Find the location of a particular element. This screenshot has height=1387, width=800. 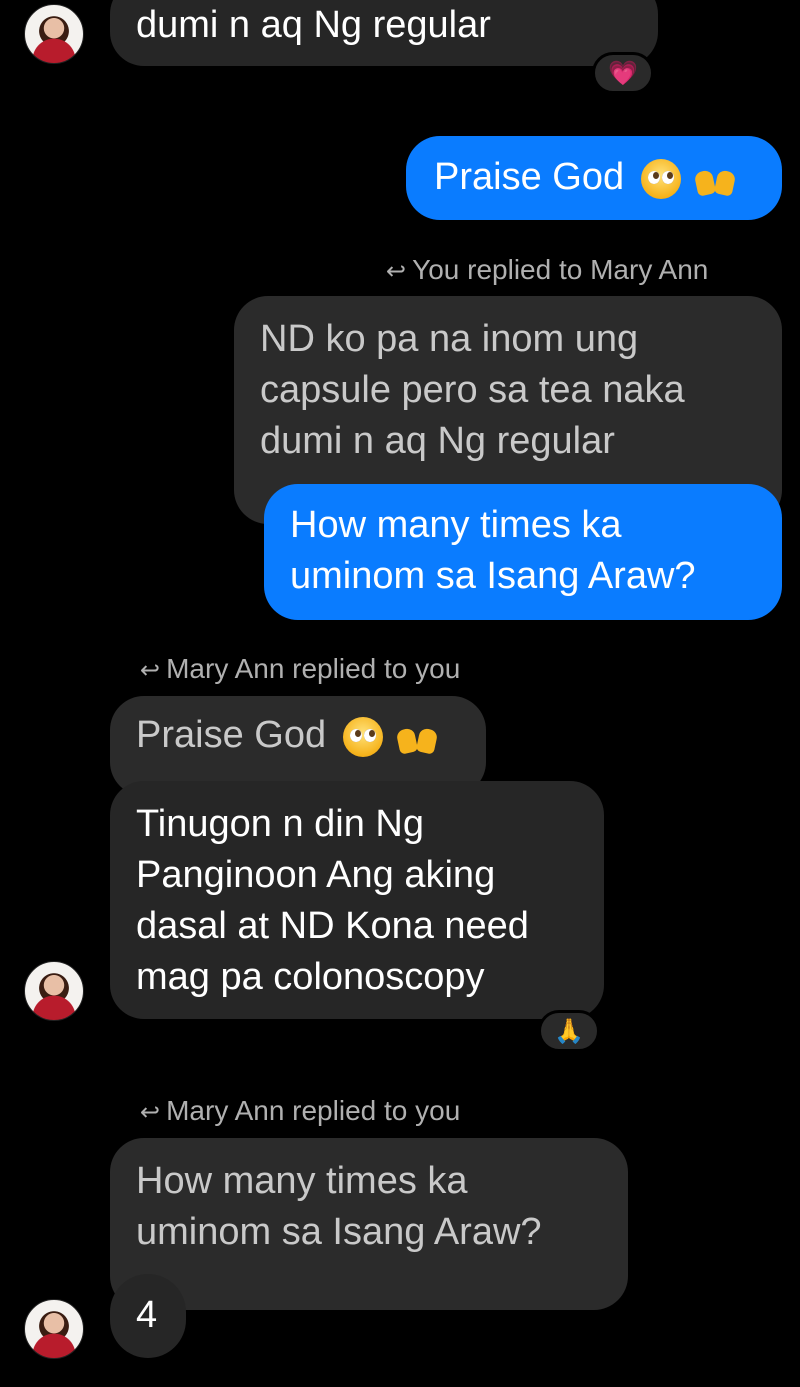

reaction-folded-hands: 🙏 is located at coordinates (569, 1031).